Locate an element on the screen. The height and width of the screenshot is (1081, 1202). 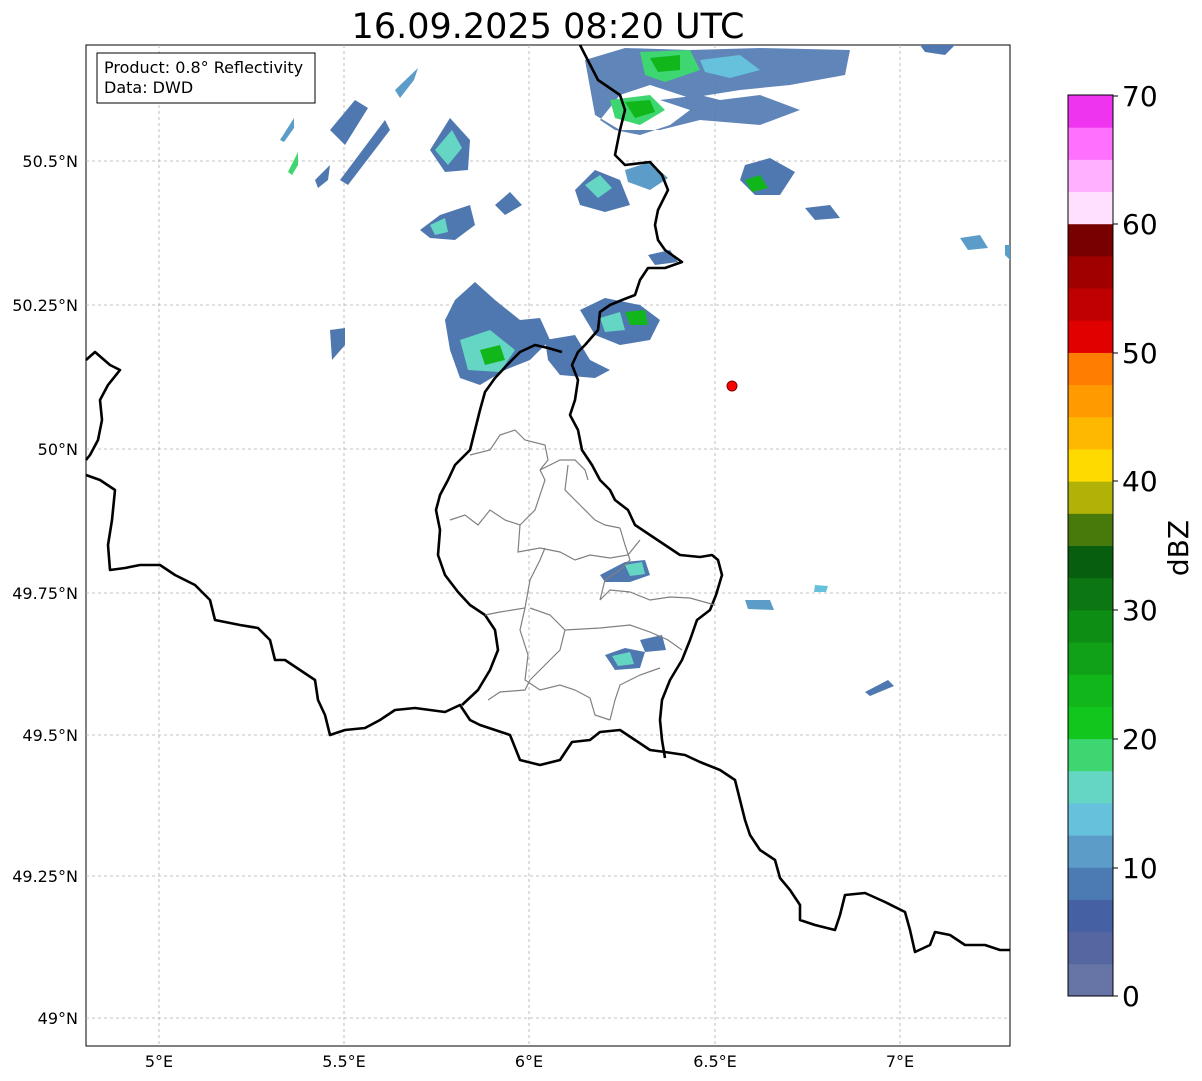
colorbar-segments is located at coordinates (1090, 546).